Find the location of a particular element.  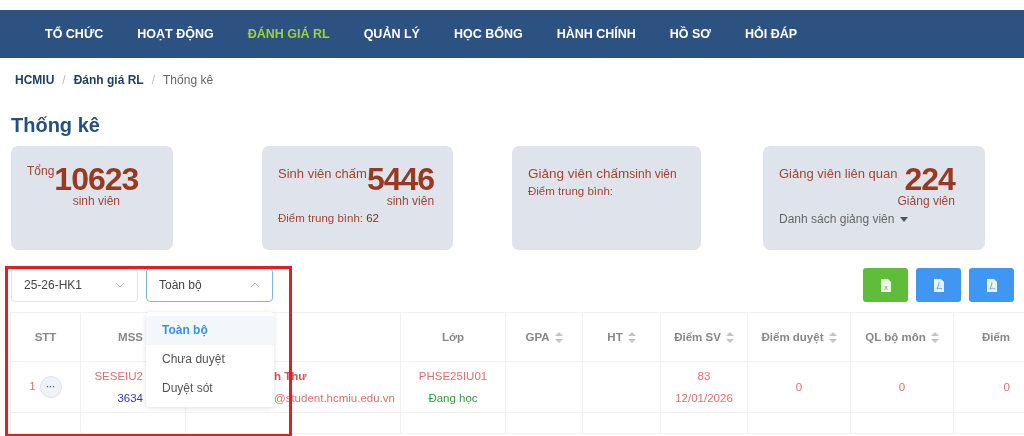

breadcrumb-link: Đánh giá RL is located at coordinates (108, 80).